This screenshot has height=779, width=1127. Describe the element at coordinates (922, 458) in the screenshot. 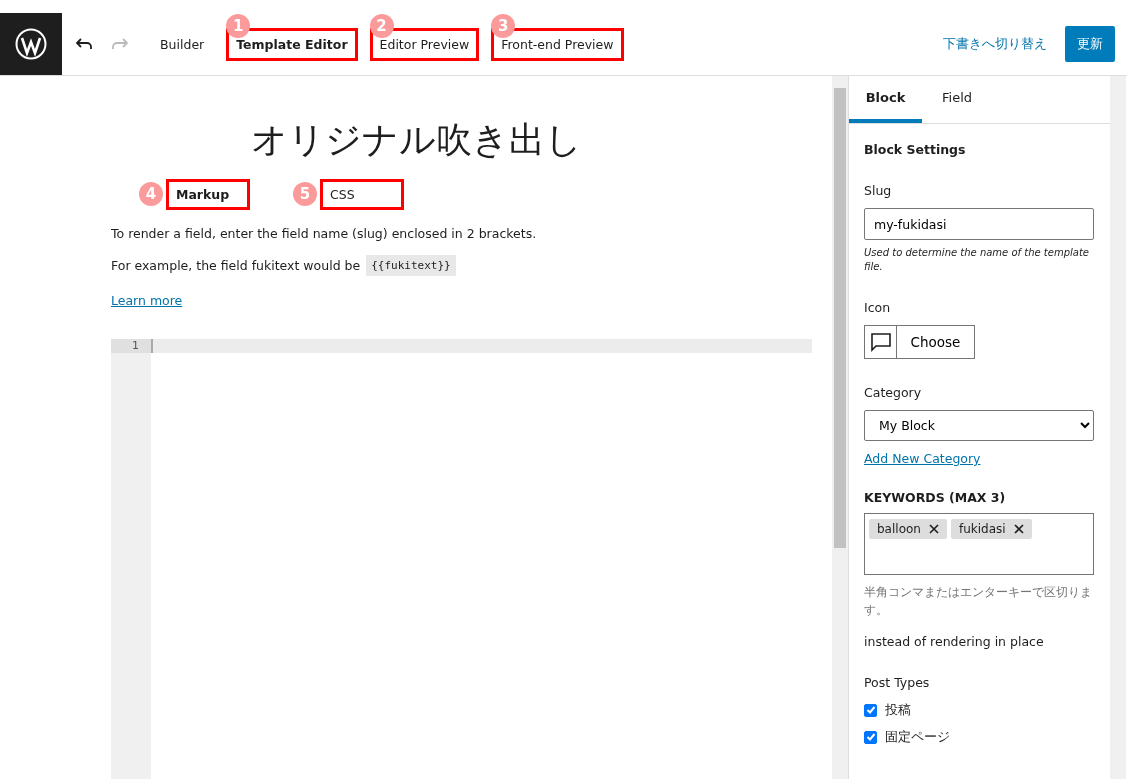

I see `add-category-link: Add New Category` at that location.